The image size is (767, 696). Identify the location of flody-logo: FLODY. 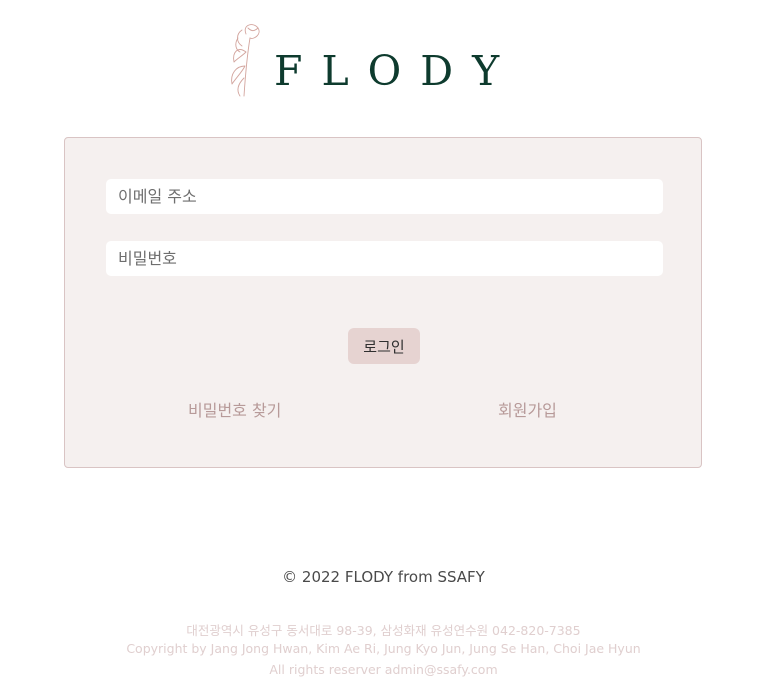
(372, 60).